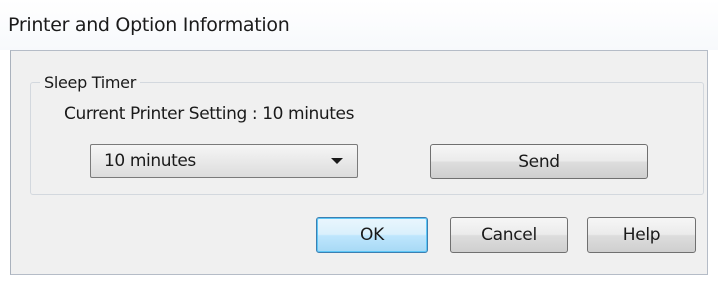 This screenshot has width=718, height=281. I want to click on chevron-down-icon, so click(337, 161).